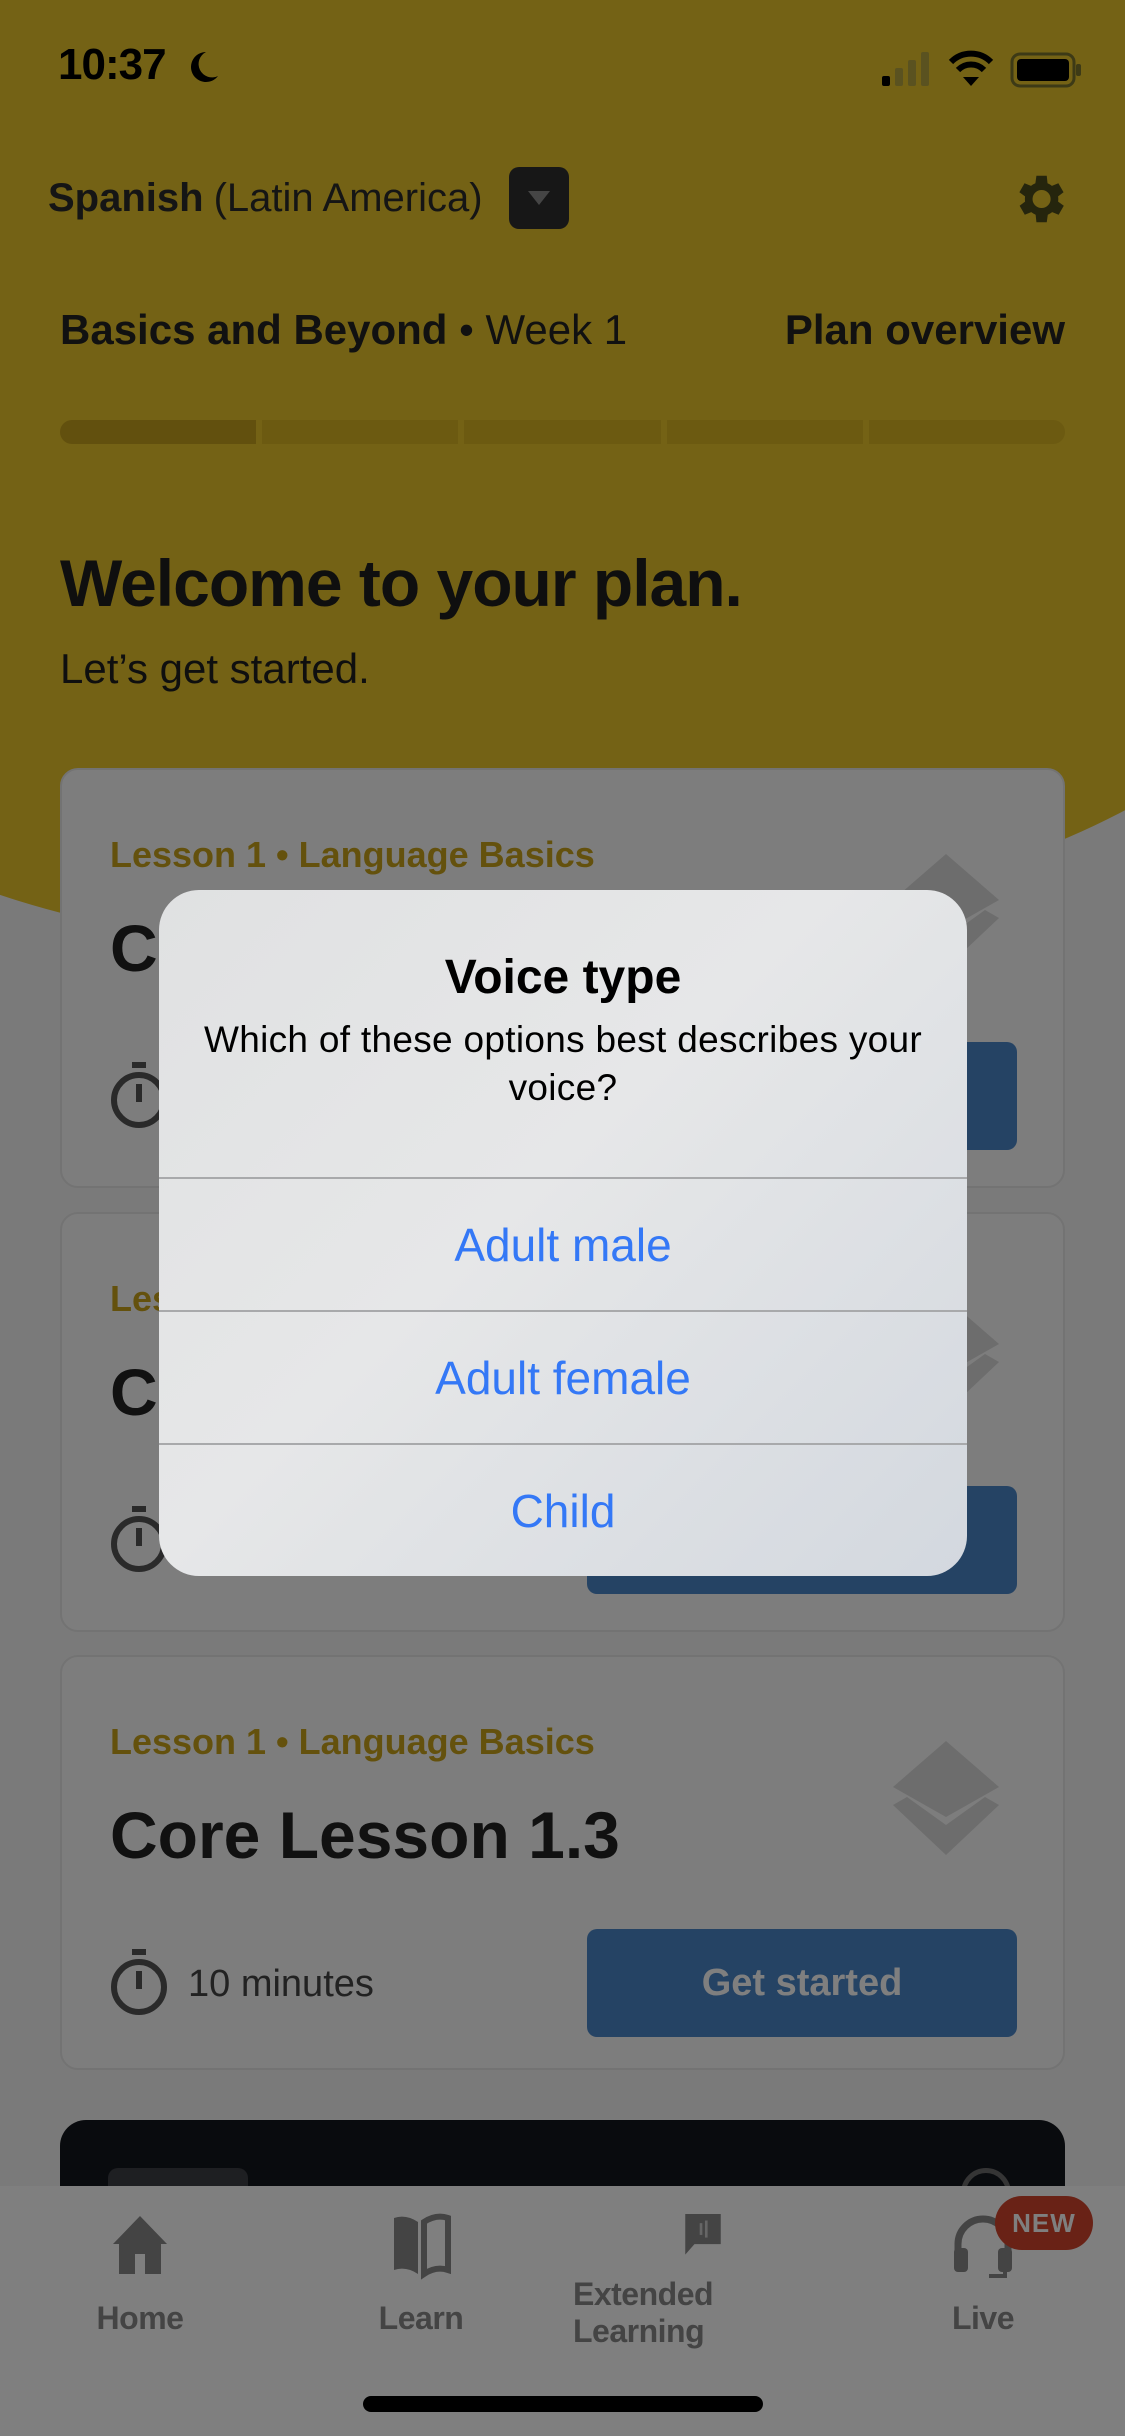 The image size is (1125, 2436). What do you see at coordinates (563, 977) in the screenshot?
I see `dialog-title: Voice type` at bounding box center [563, 977].